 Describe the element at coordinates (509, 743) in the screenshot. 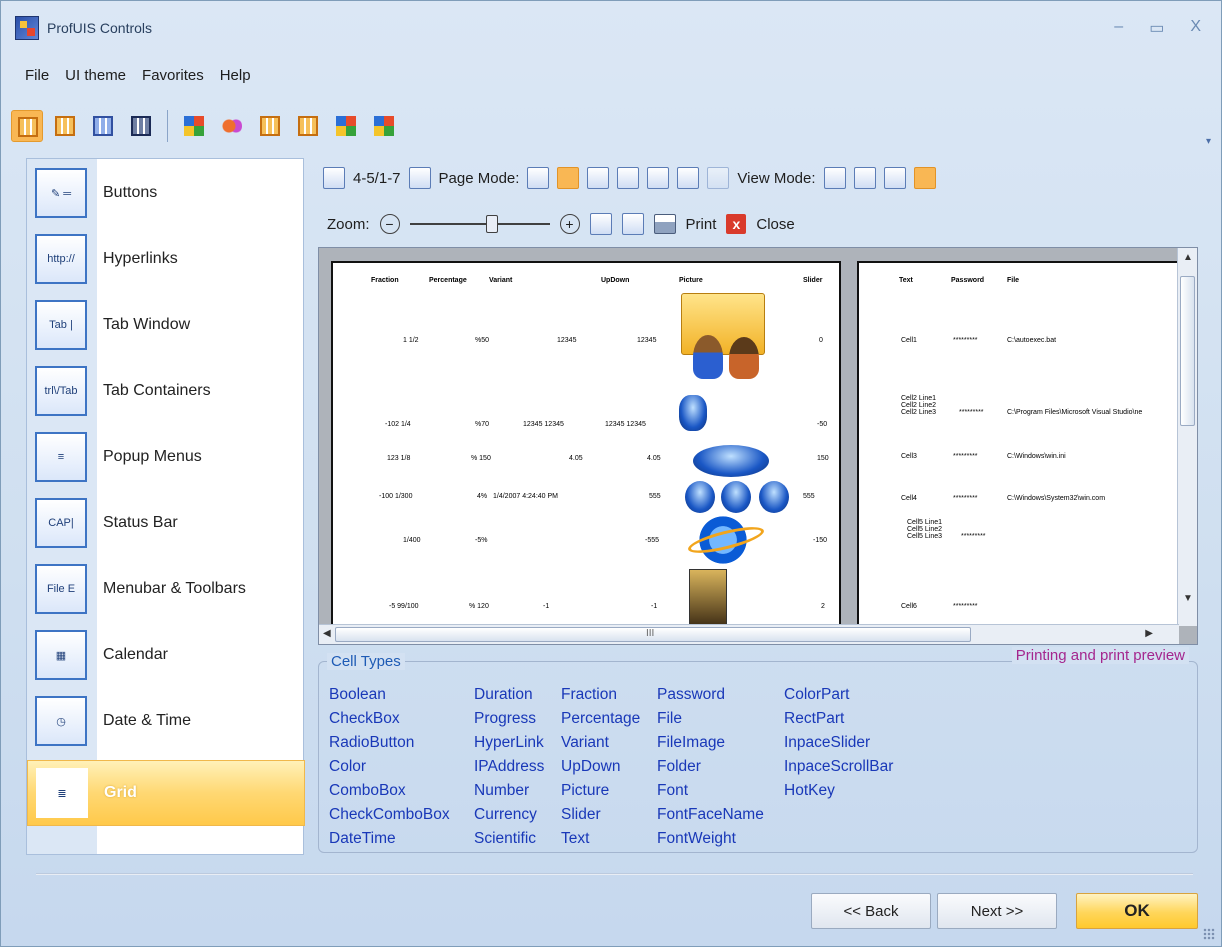

I see `cell-type-link: HyperLink` at that location.